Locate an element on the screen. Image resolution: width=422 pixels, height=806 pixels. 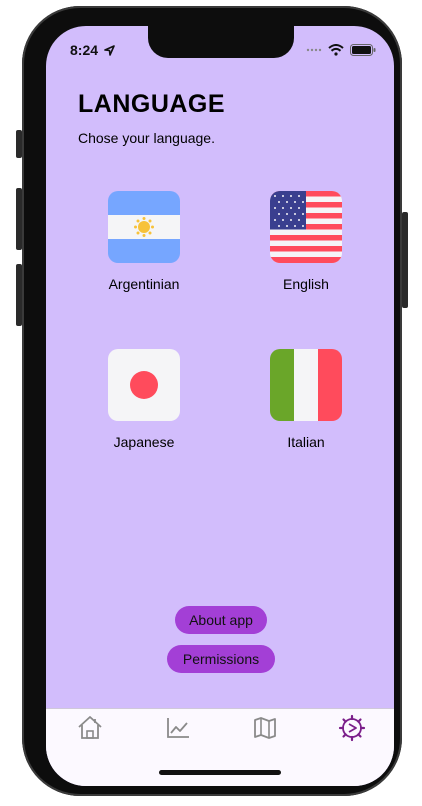
permissions-button: Permissions is located at coordinates (221, 659).